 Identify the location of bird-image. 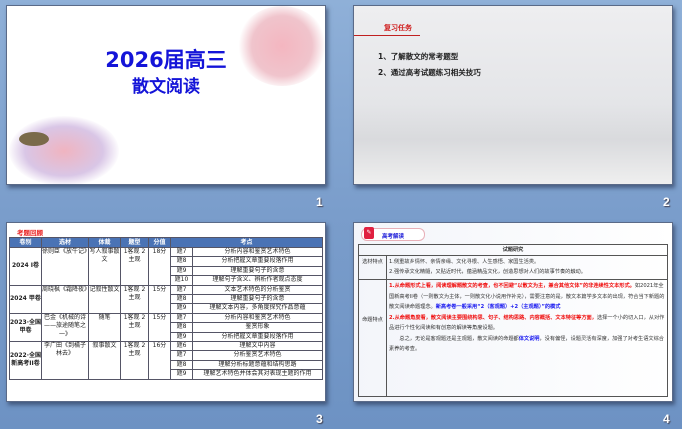
(34, 139).